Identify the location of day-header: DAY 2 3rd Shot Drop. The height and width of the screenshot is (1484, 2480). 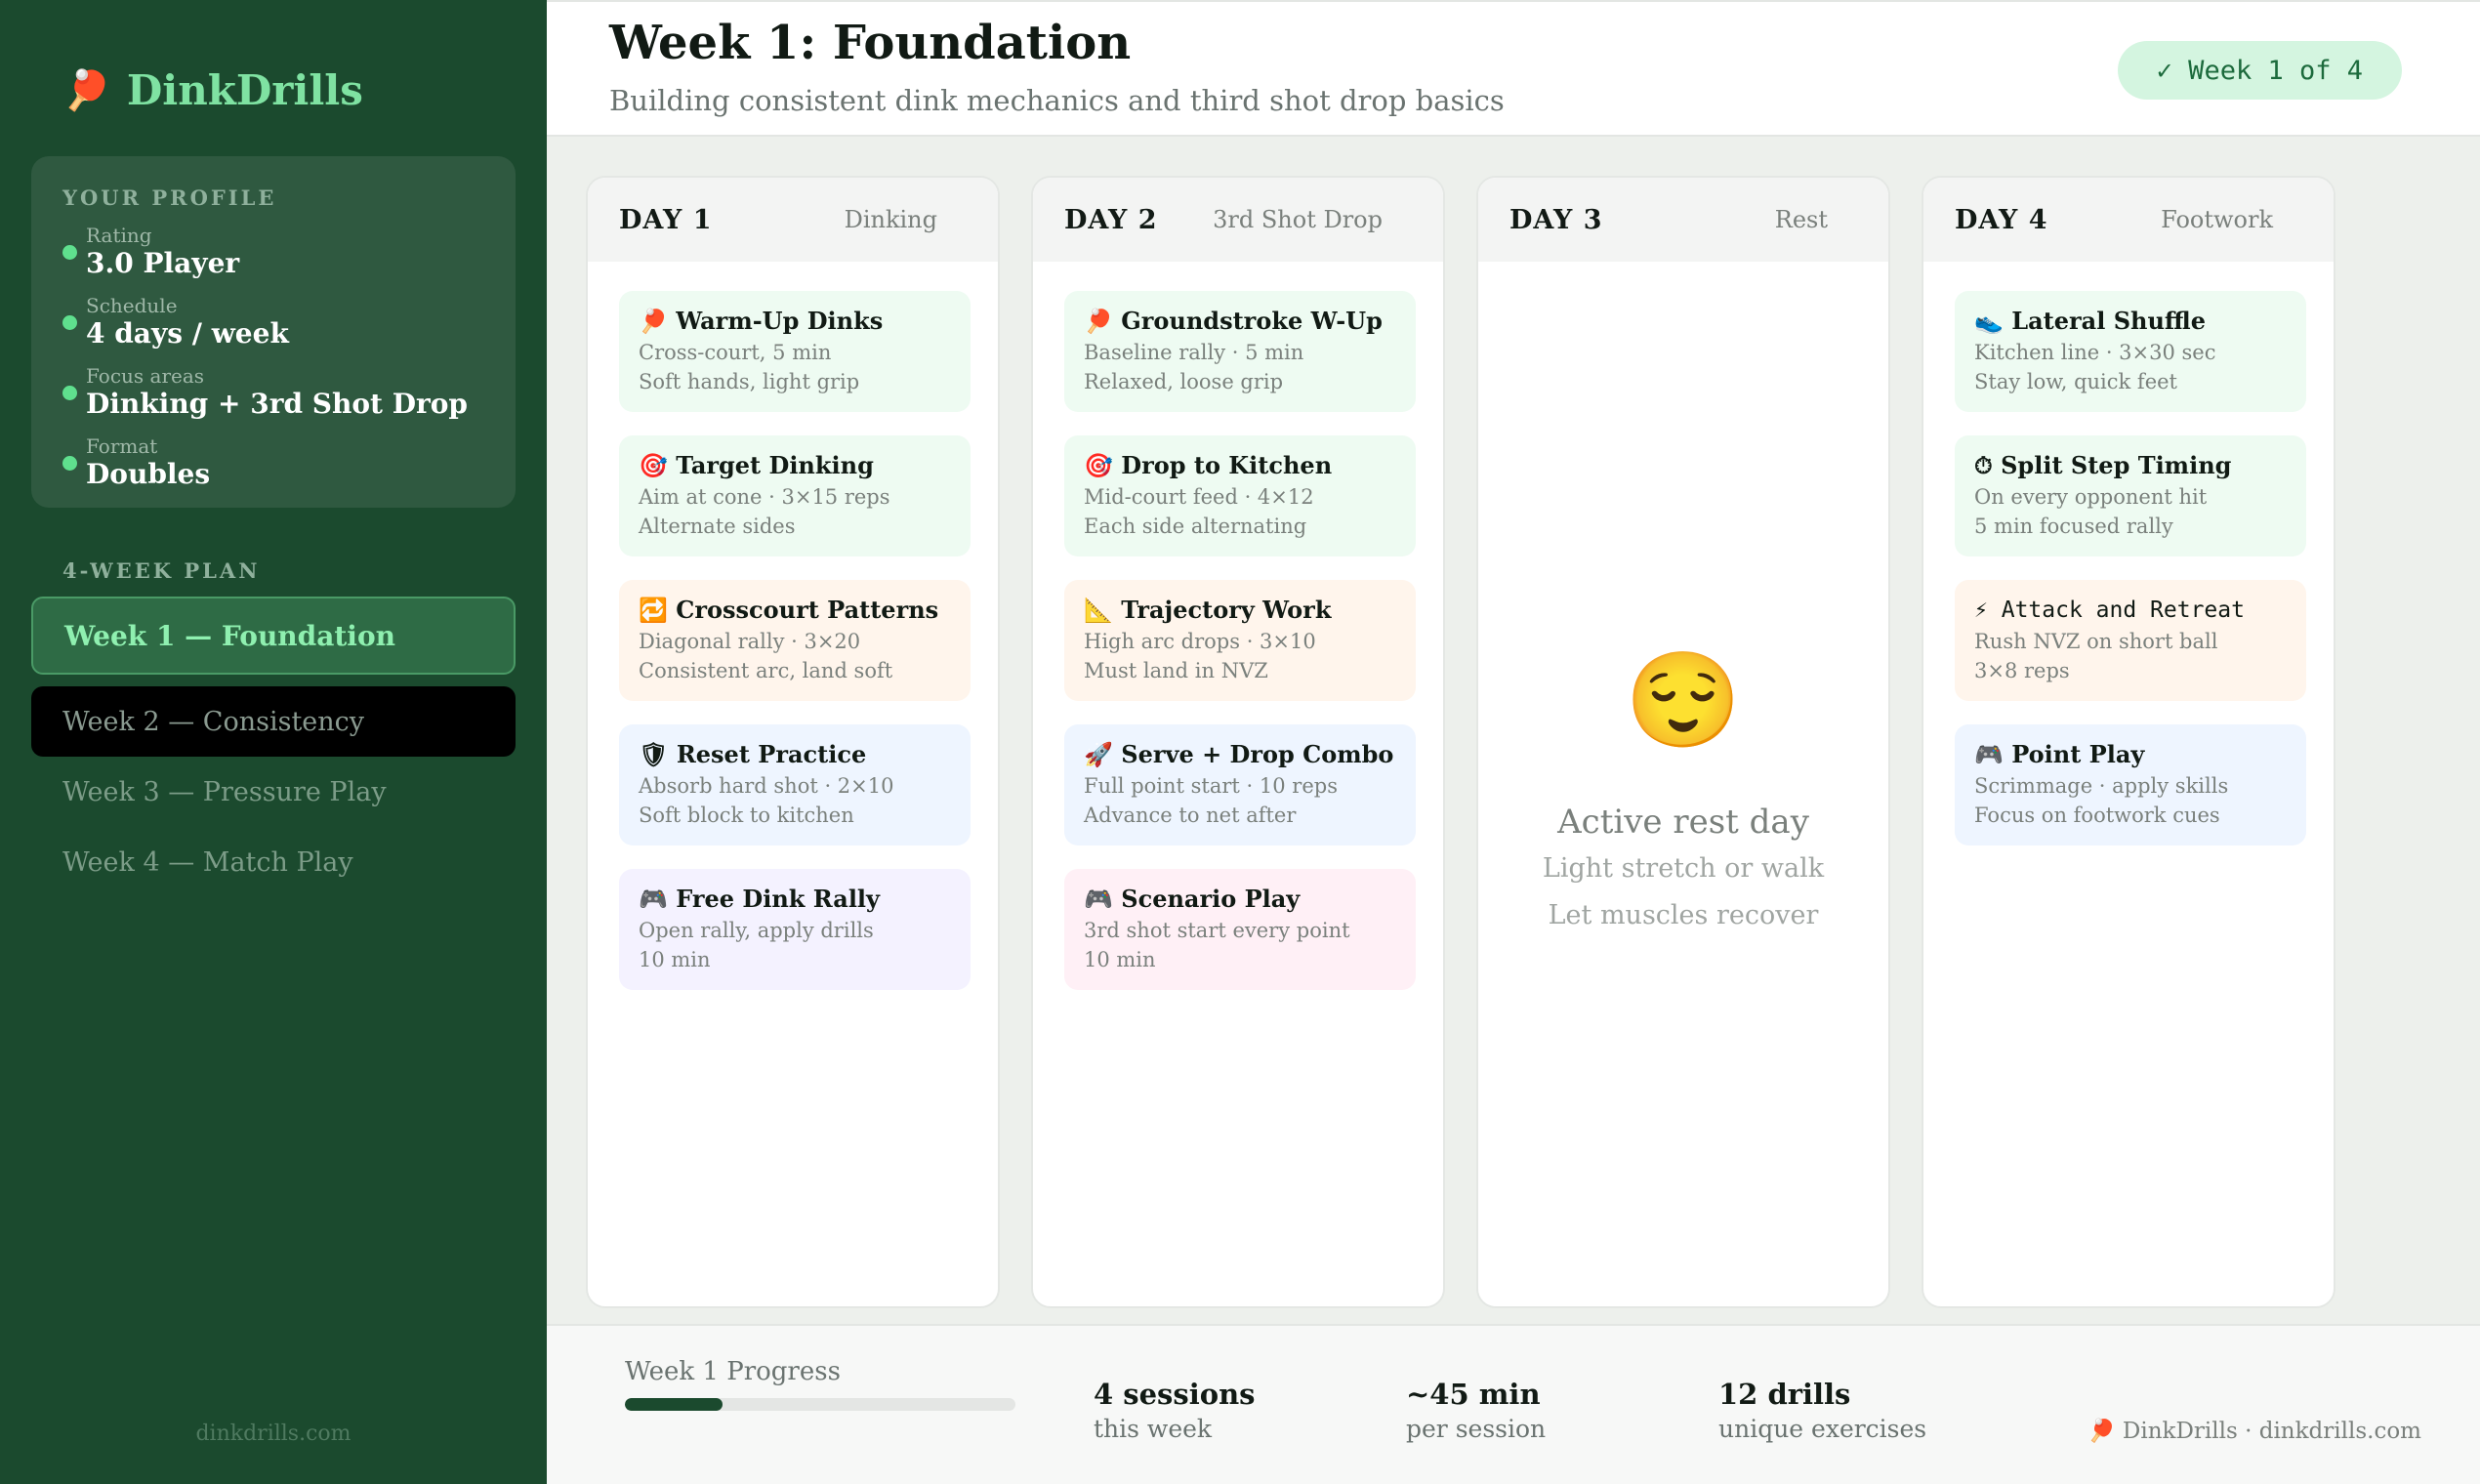
(1238, 220).